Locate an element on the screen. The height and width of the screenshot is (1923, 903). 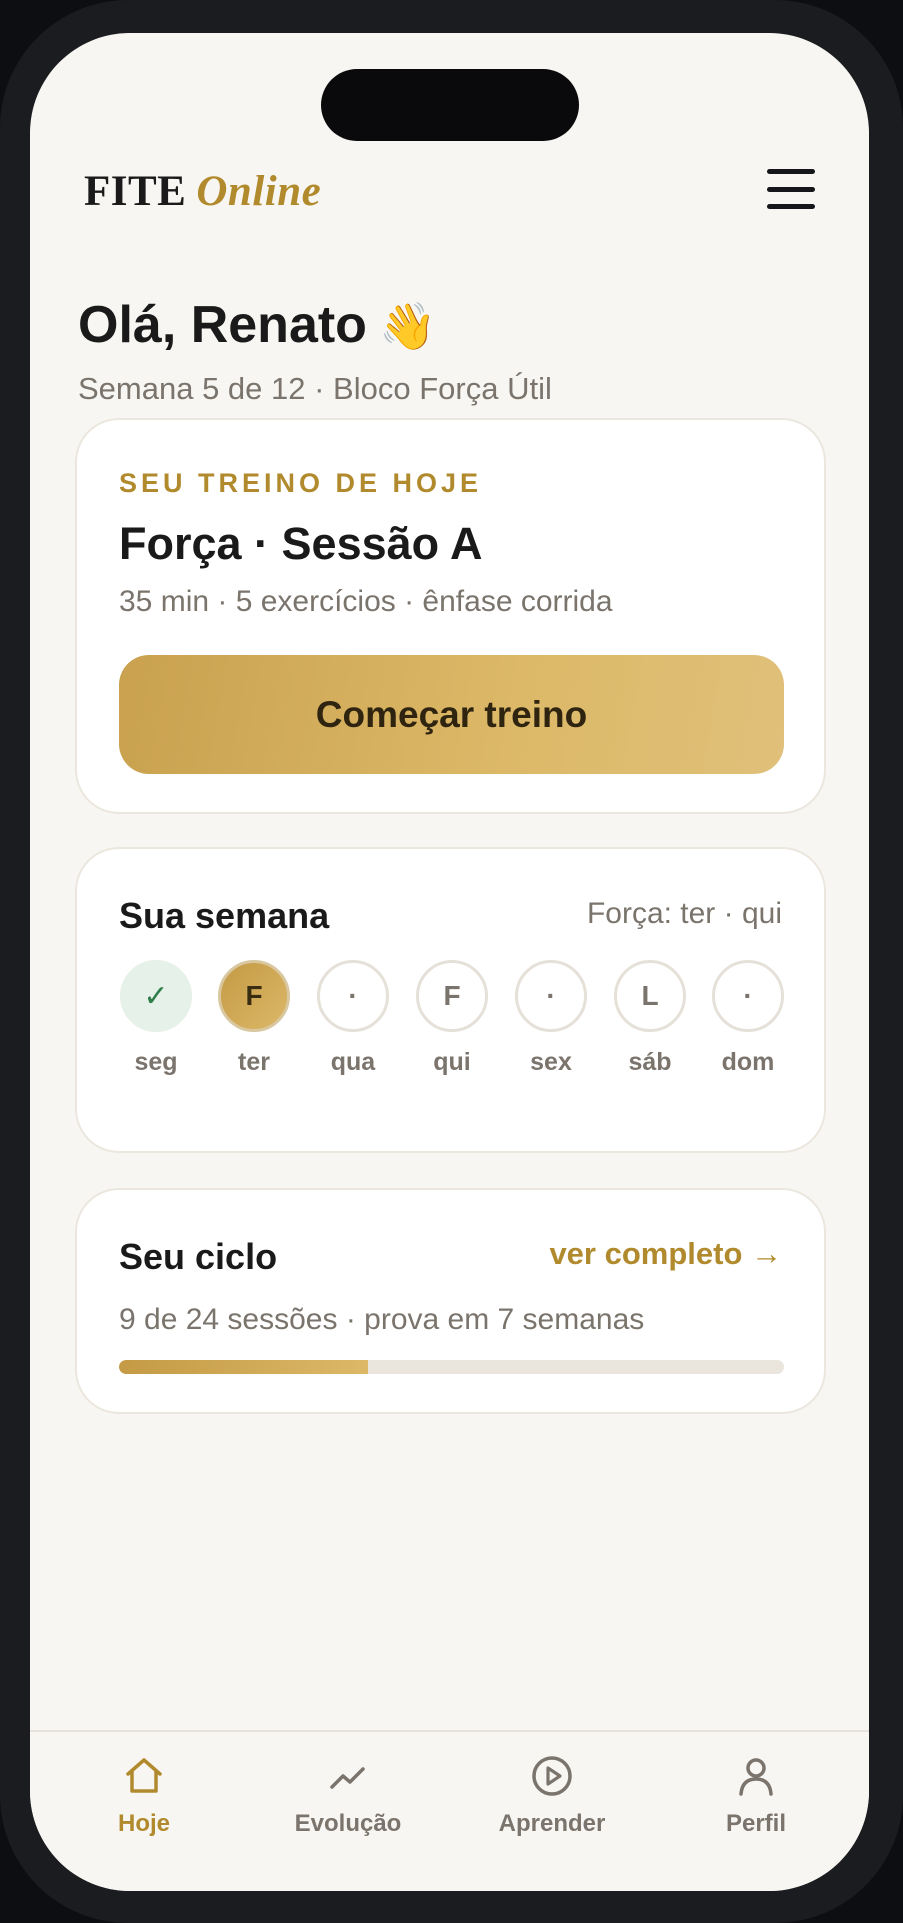
home-icon is located at coordinates (144, 1775).